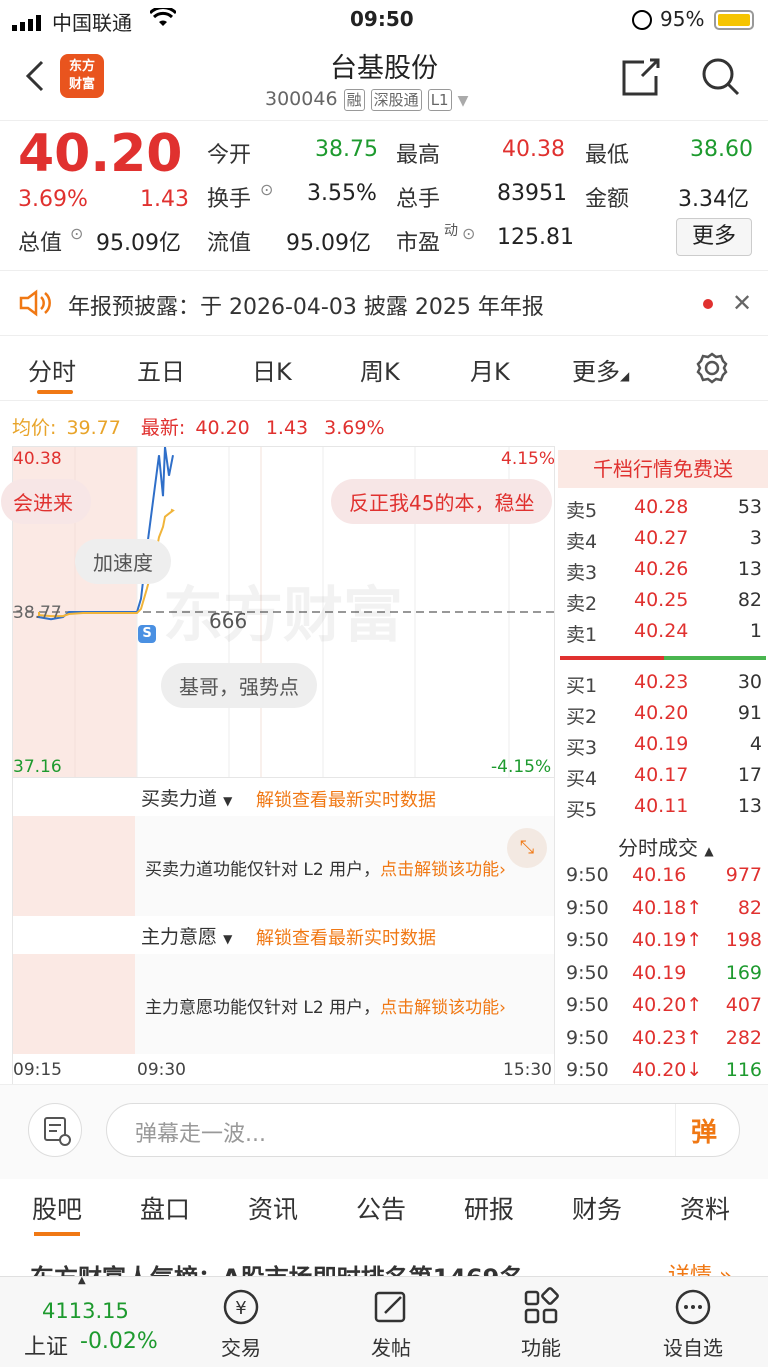  What do you see at coordinates (241, 1324) in the screenshot?
I see `nav-trade: ¥ 交易` at bounding box center [241, 1324].